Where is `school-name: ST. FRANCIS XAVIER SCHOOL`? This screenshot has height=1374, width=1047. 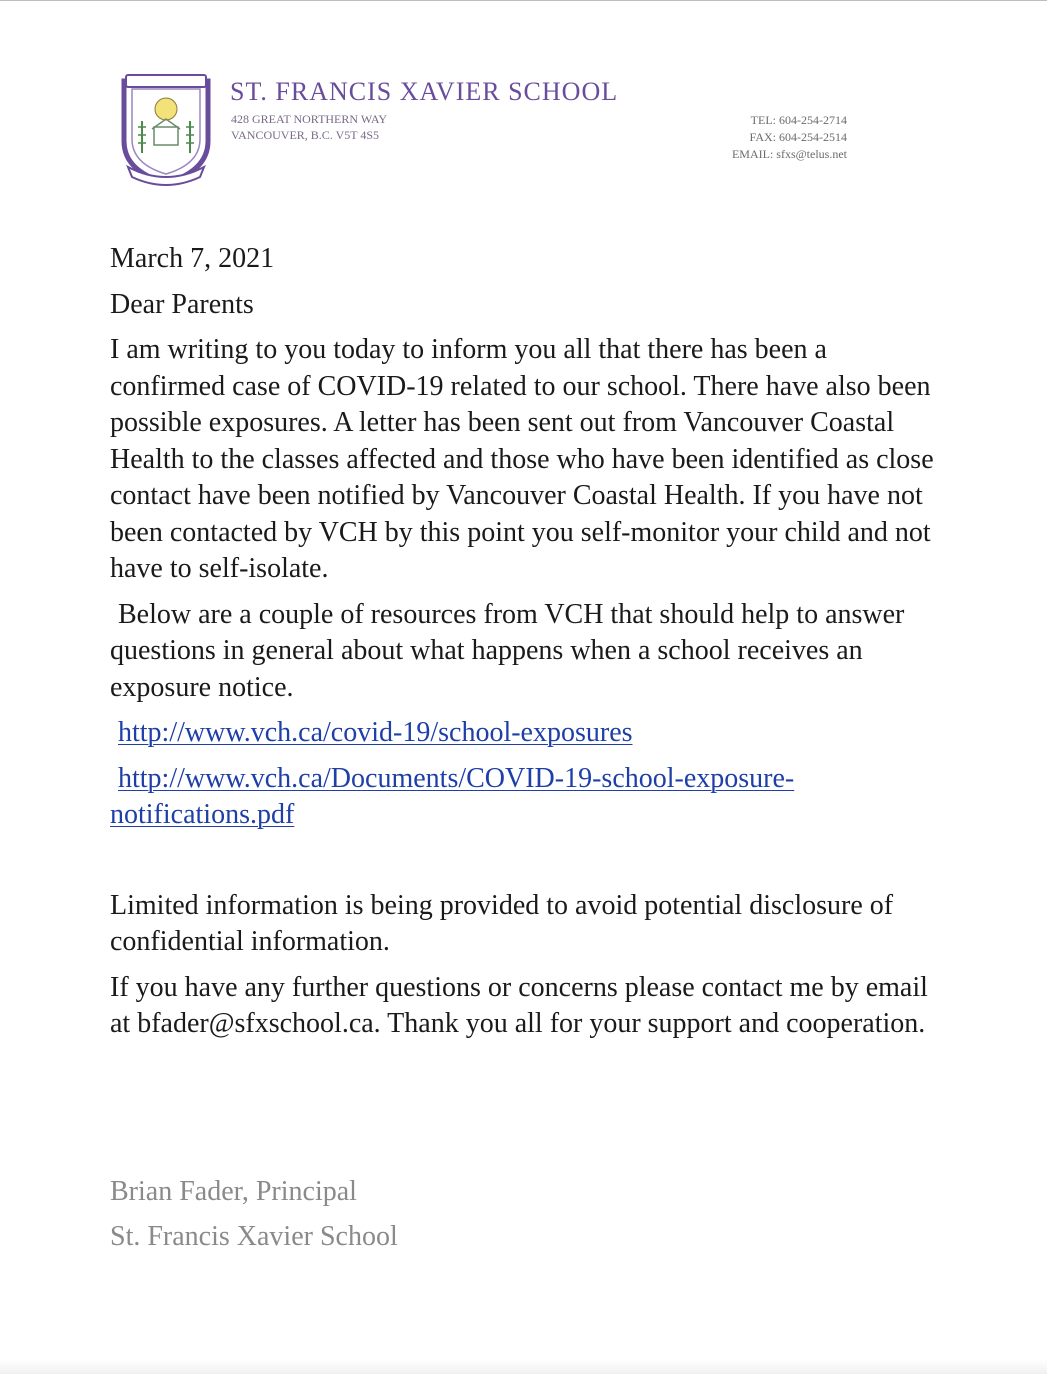
school-name: ST. FRANCIS XAVIER SCHOOL is located at coordinates (424, 91).